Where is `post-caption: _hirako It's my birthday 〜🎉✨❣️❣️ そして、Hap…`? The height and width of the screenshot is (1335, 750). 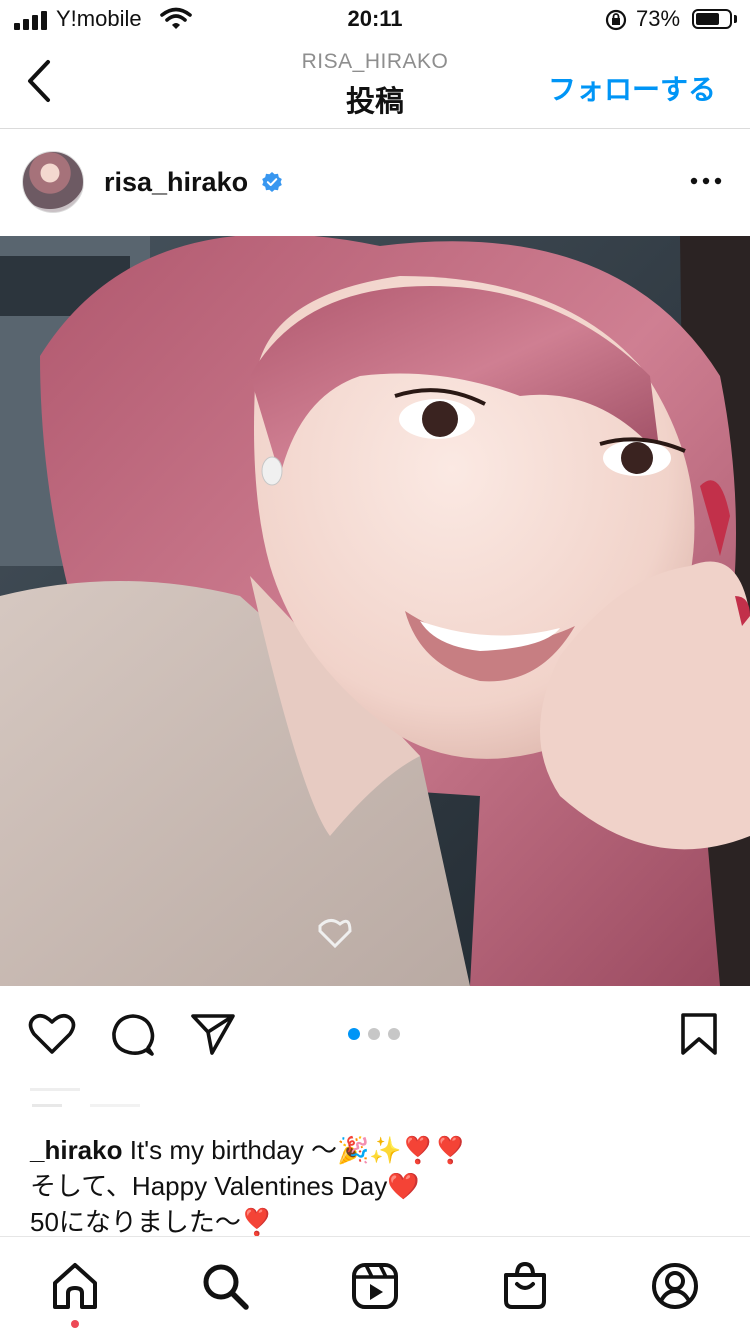 post-caption: _hirako It's my birthday 〜🎉✨❣️❣️ そして、Hap… is located at coordinates (380, 1186).